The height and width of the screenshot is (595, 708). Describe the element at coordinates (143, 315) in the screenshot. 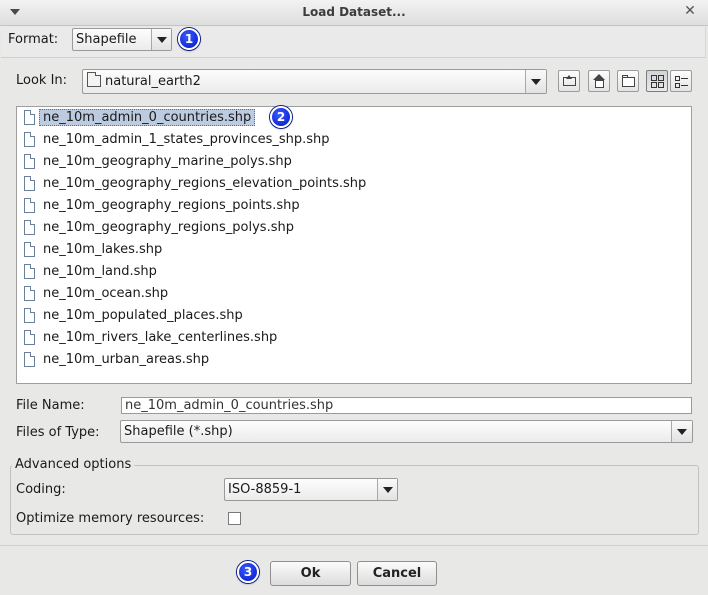

I see `file-name: ne_10m_populated_places.shp` at that location.